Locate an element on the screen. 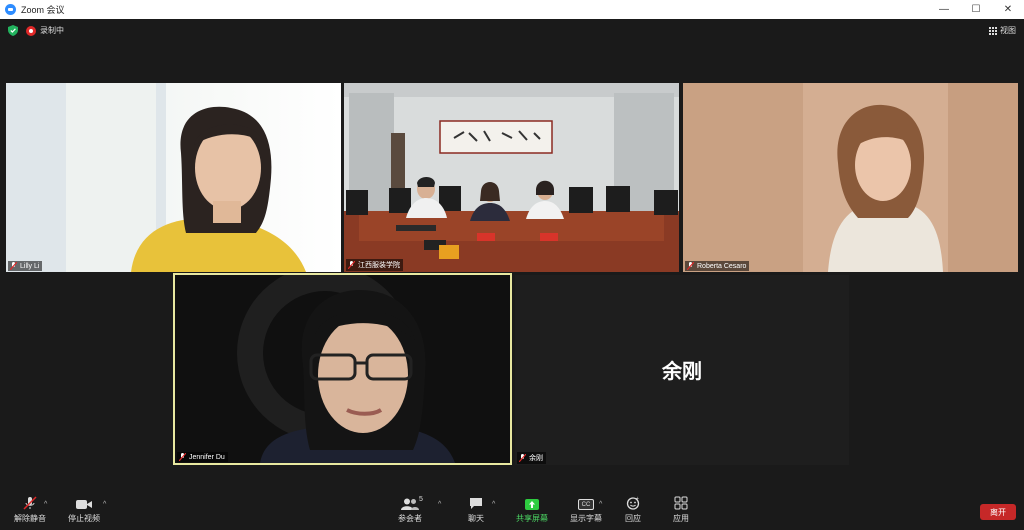 Image resolution: width=1024 pixels, height=530 pixels. participant-name-tag: Roberta Cesaro is located at coordinates (717, 266).